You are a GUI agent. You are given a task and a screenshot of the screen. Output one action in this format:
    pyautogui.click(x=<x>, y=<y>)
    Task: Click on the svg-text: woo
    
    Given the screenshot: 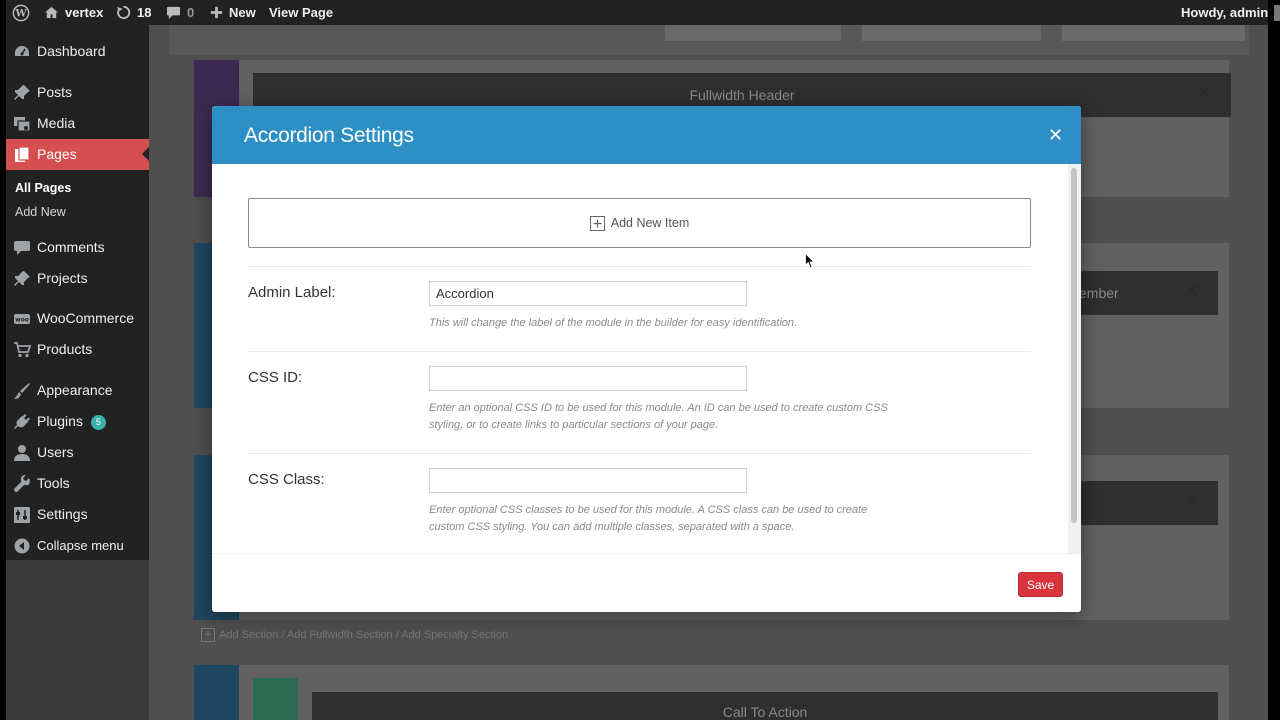 What is the action you would take?
    pyautogui.click(x=22, y=320)
    